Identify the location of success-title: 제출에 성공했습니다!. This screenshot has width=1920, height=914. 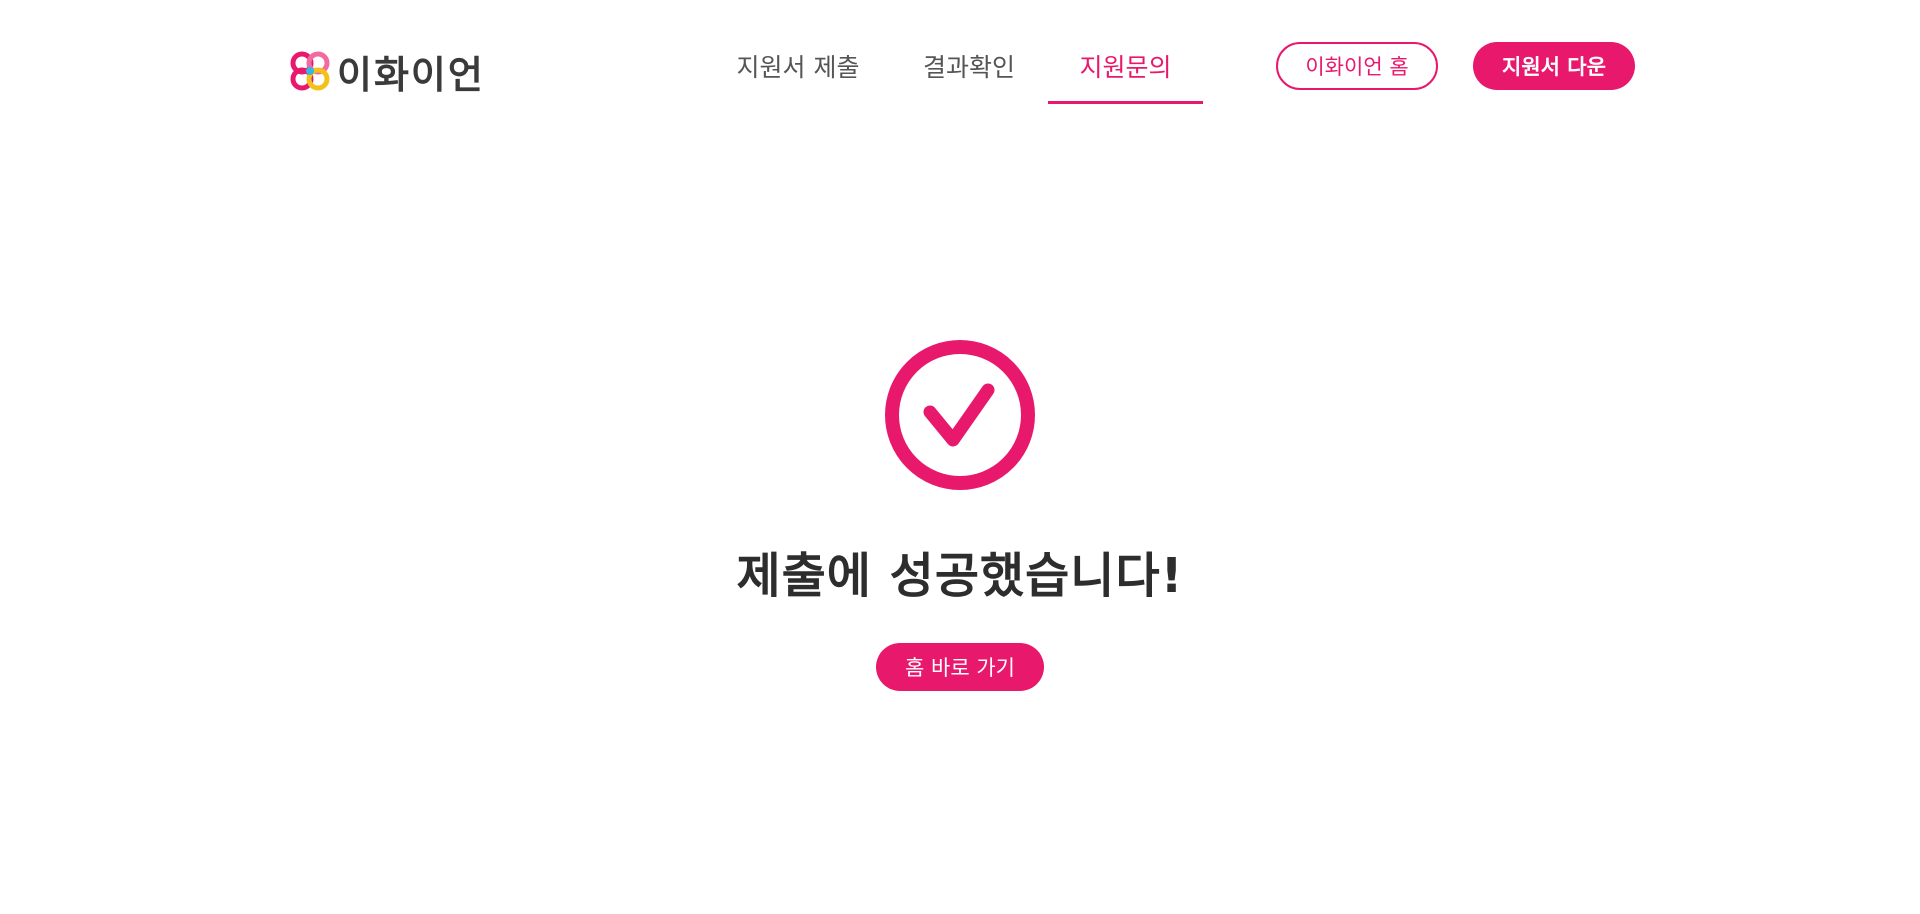
(960, 576).